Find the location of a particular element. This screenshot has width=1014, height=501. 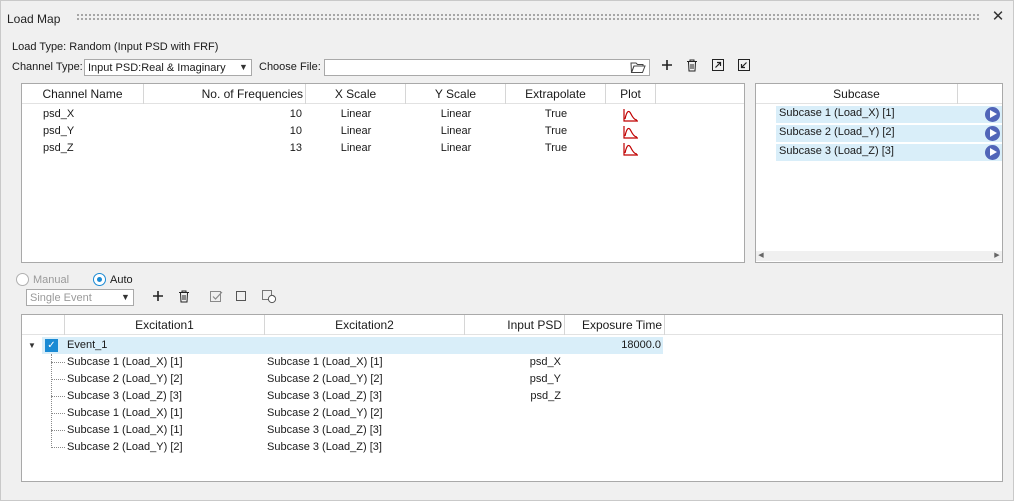

event-checkbox: ✓ is located at coordinates (51, 345).